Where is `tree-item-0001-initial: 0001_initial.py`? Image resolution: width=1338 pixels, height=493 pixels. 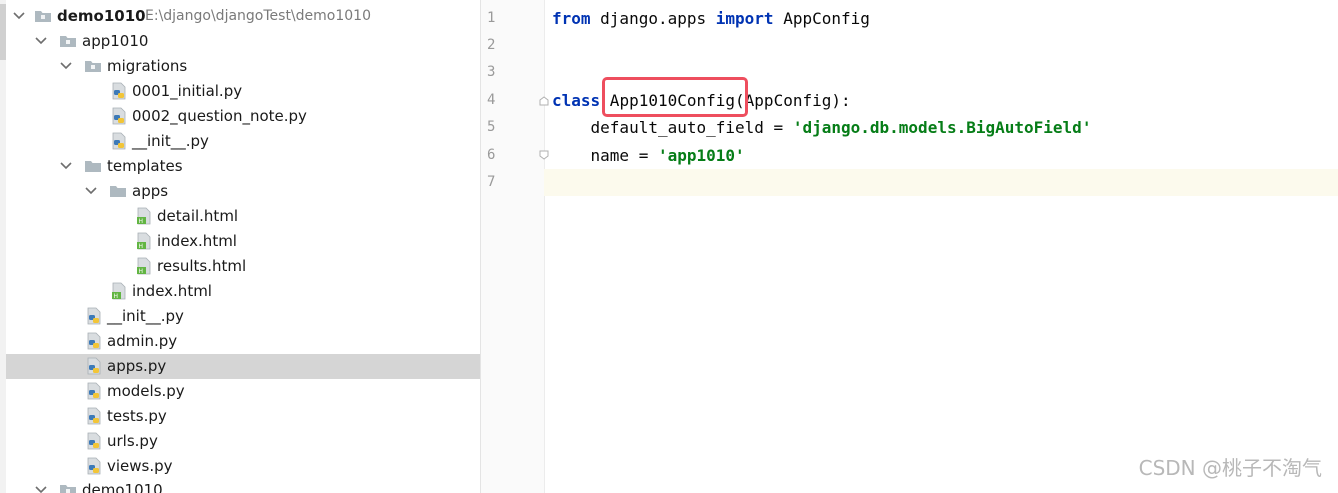
tree-item-0001-initial: 0001_initial.py is located at coordinates (243, 91).